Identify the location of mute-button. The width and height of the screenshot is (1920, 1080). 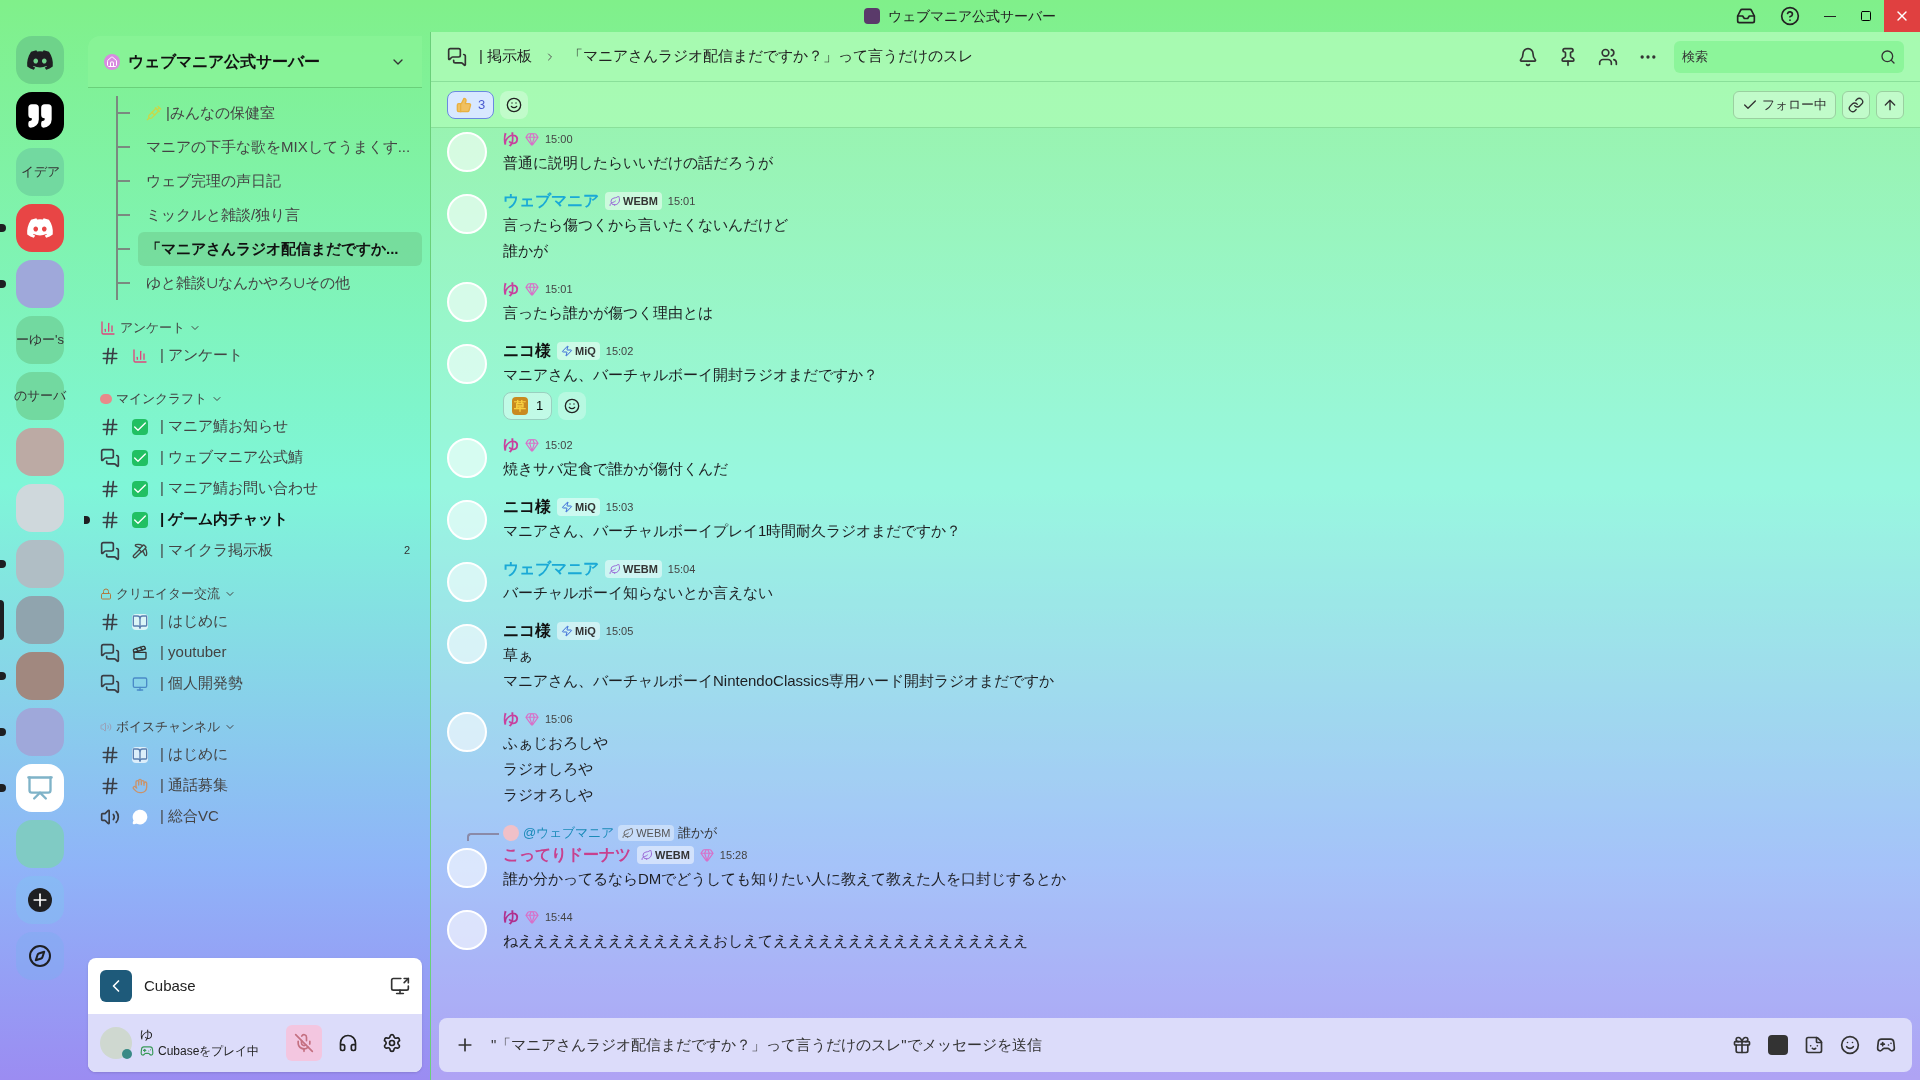
(304, 1043).